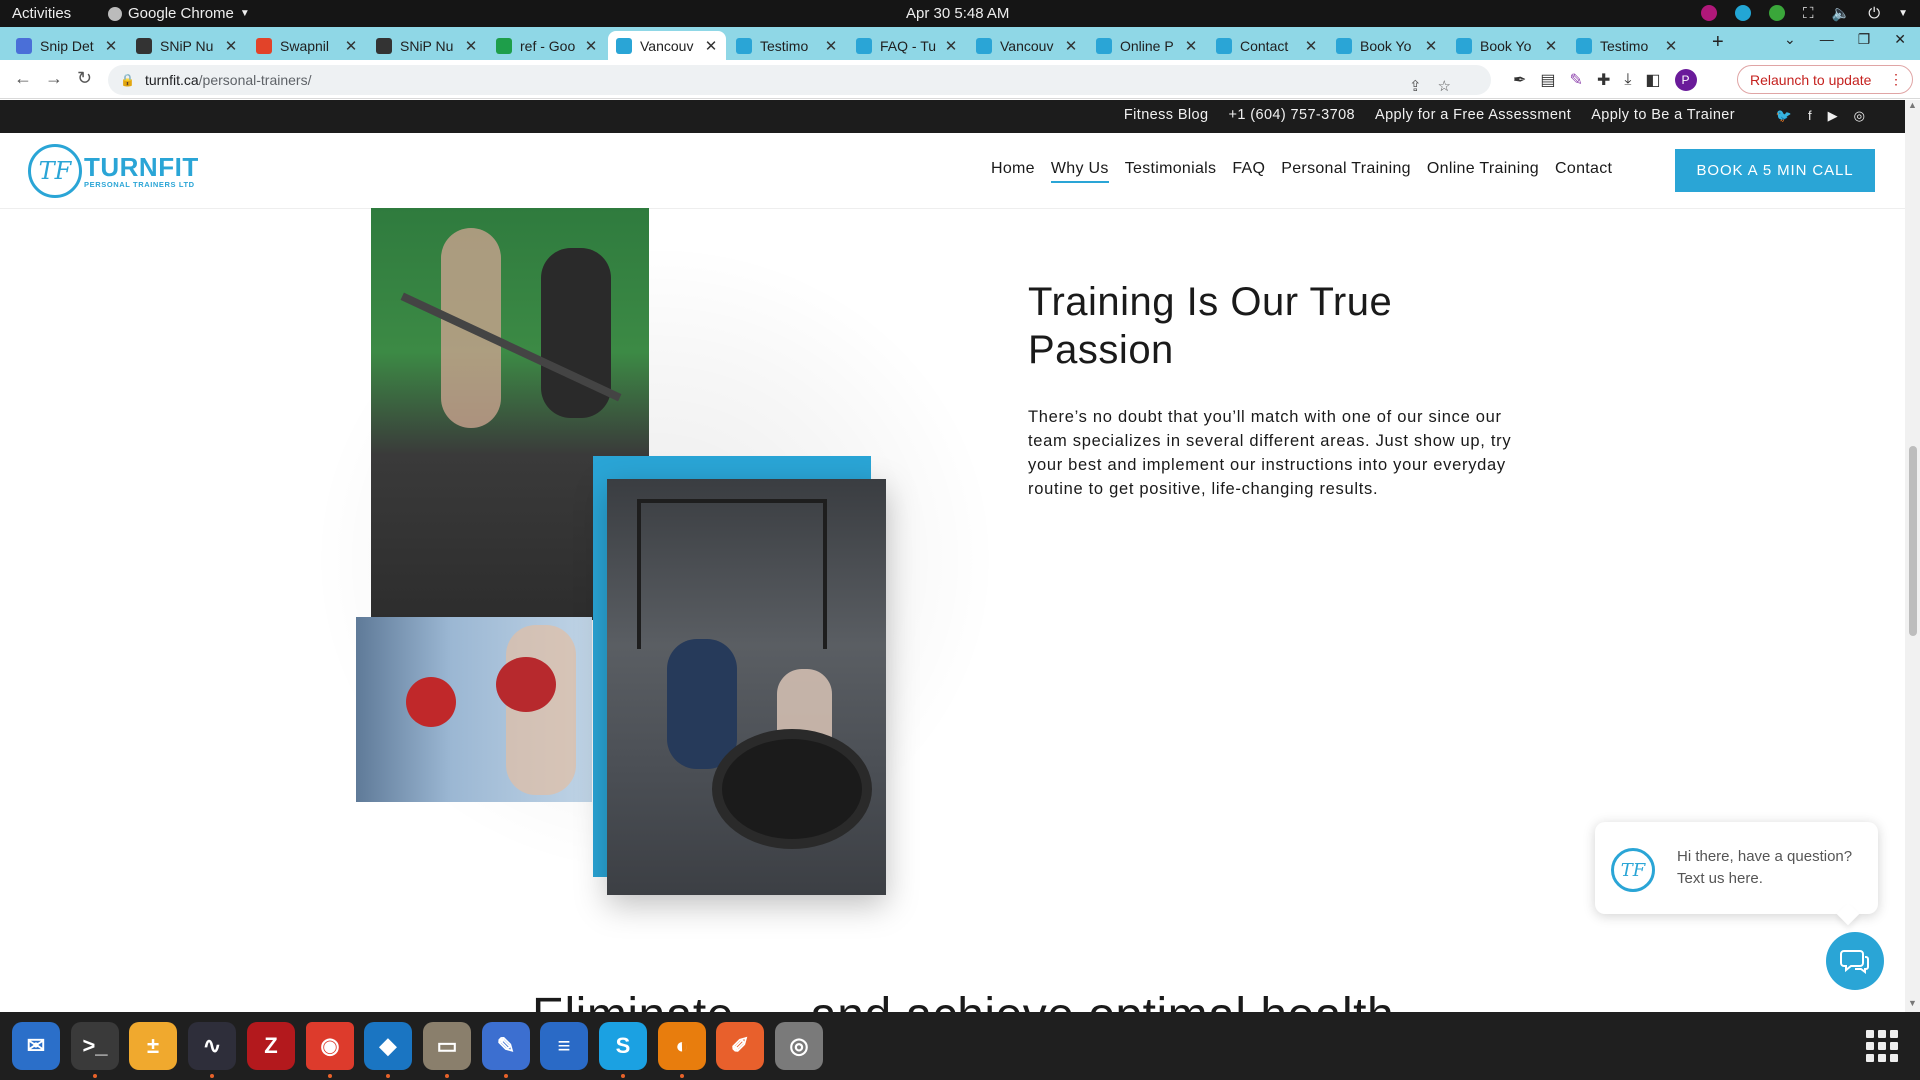 The image size is (1920, 1080). What do you see at coordinates (1248, 171) in the screenshot?
I see `nav-item-faq: FAQ` at bounding box center [1248, 171].